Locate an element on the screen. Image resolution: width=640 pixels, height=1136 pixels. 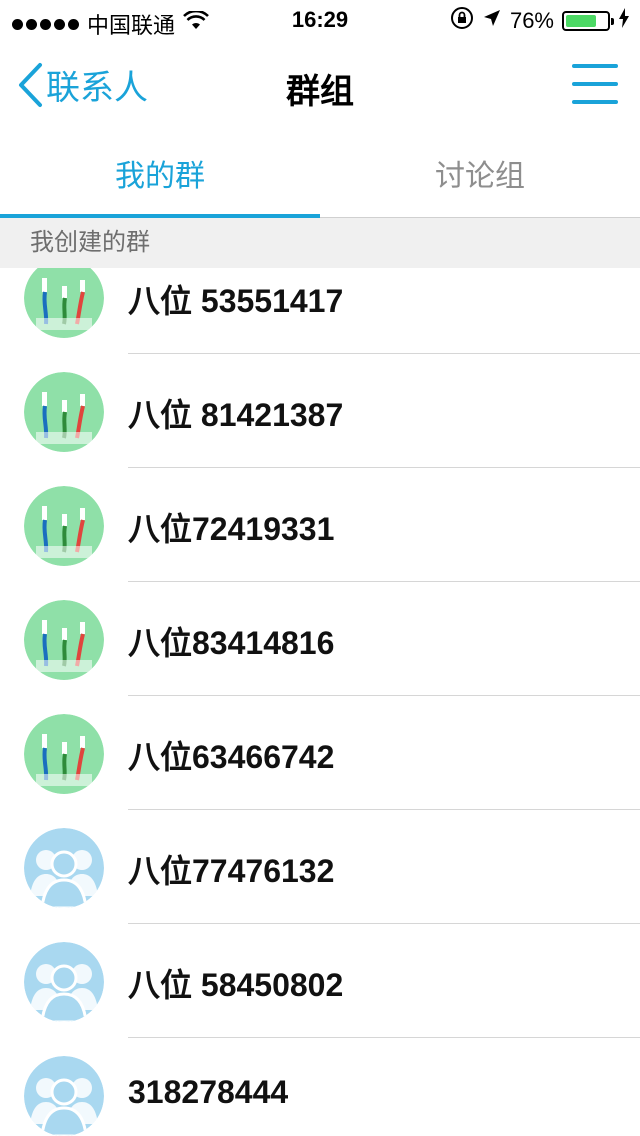
battery-percent: 76% is located at coordinates (531, 20).